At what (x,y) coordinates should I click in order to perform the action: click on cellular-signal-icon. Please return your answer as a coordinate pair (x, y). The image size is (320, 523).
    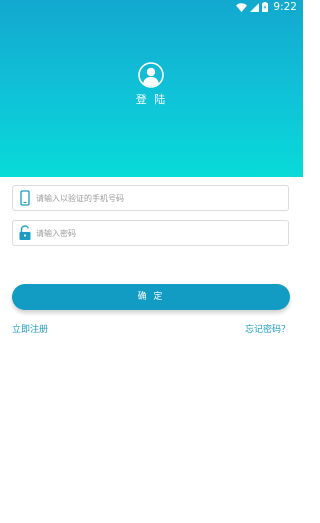
    Looking at the image, I should click on (255, 7).